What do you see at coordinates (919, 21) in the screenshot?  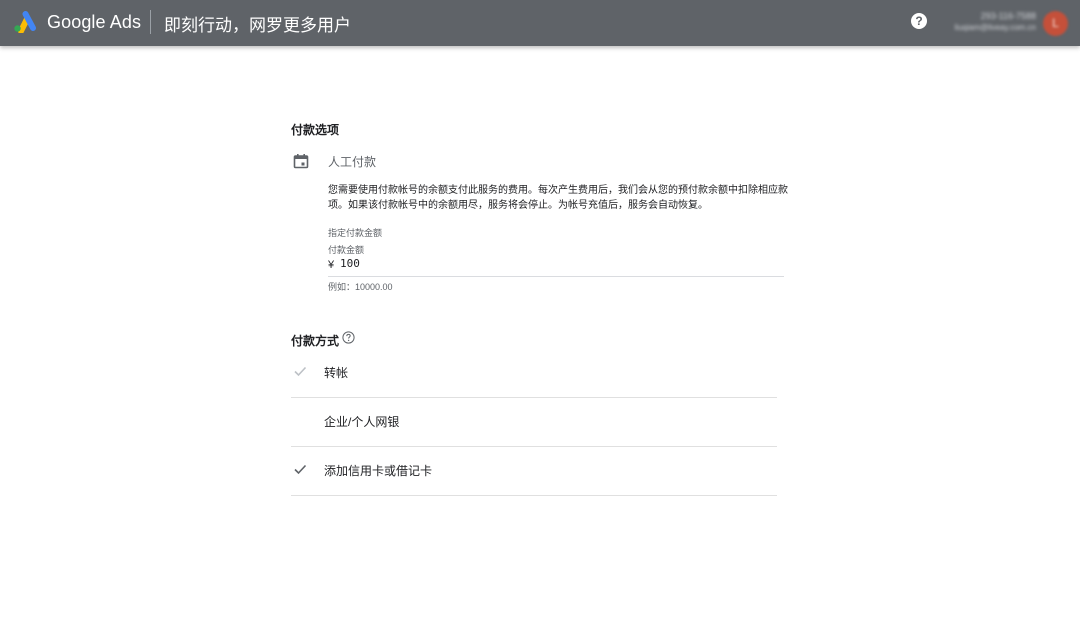 I see `help-circle-icon: ?` at bounding box center [919, 21].